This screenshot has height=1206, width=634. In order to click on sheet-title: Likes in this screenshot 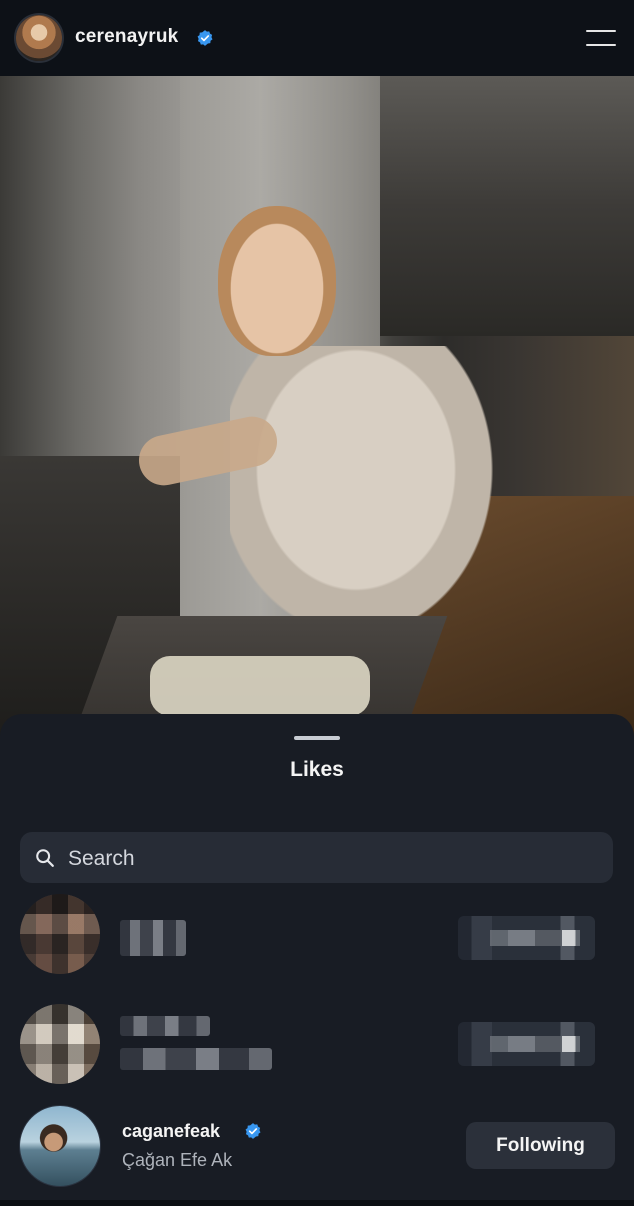, I will do `click(317, 769)`.